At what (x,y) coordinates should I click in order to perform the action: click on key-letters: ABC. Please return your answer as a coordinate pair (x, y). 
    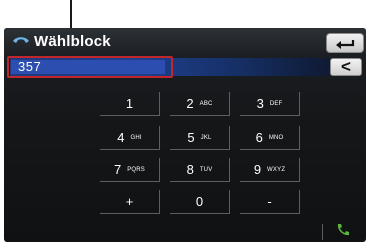
    Looking at the image, I should click on (206, 103).